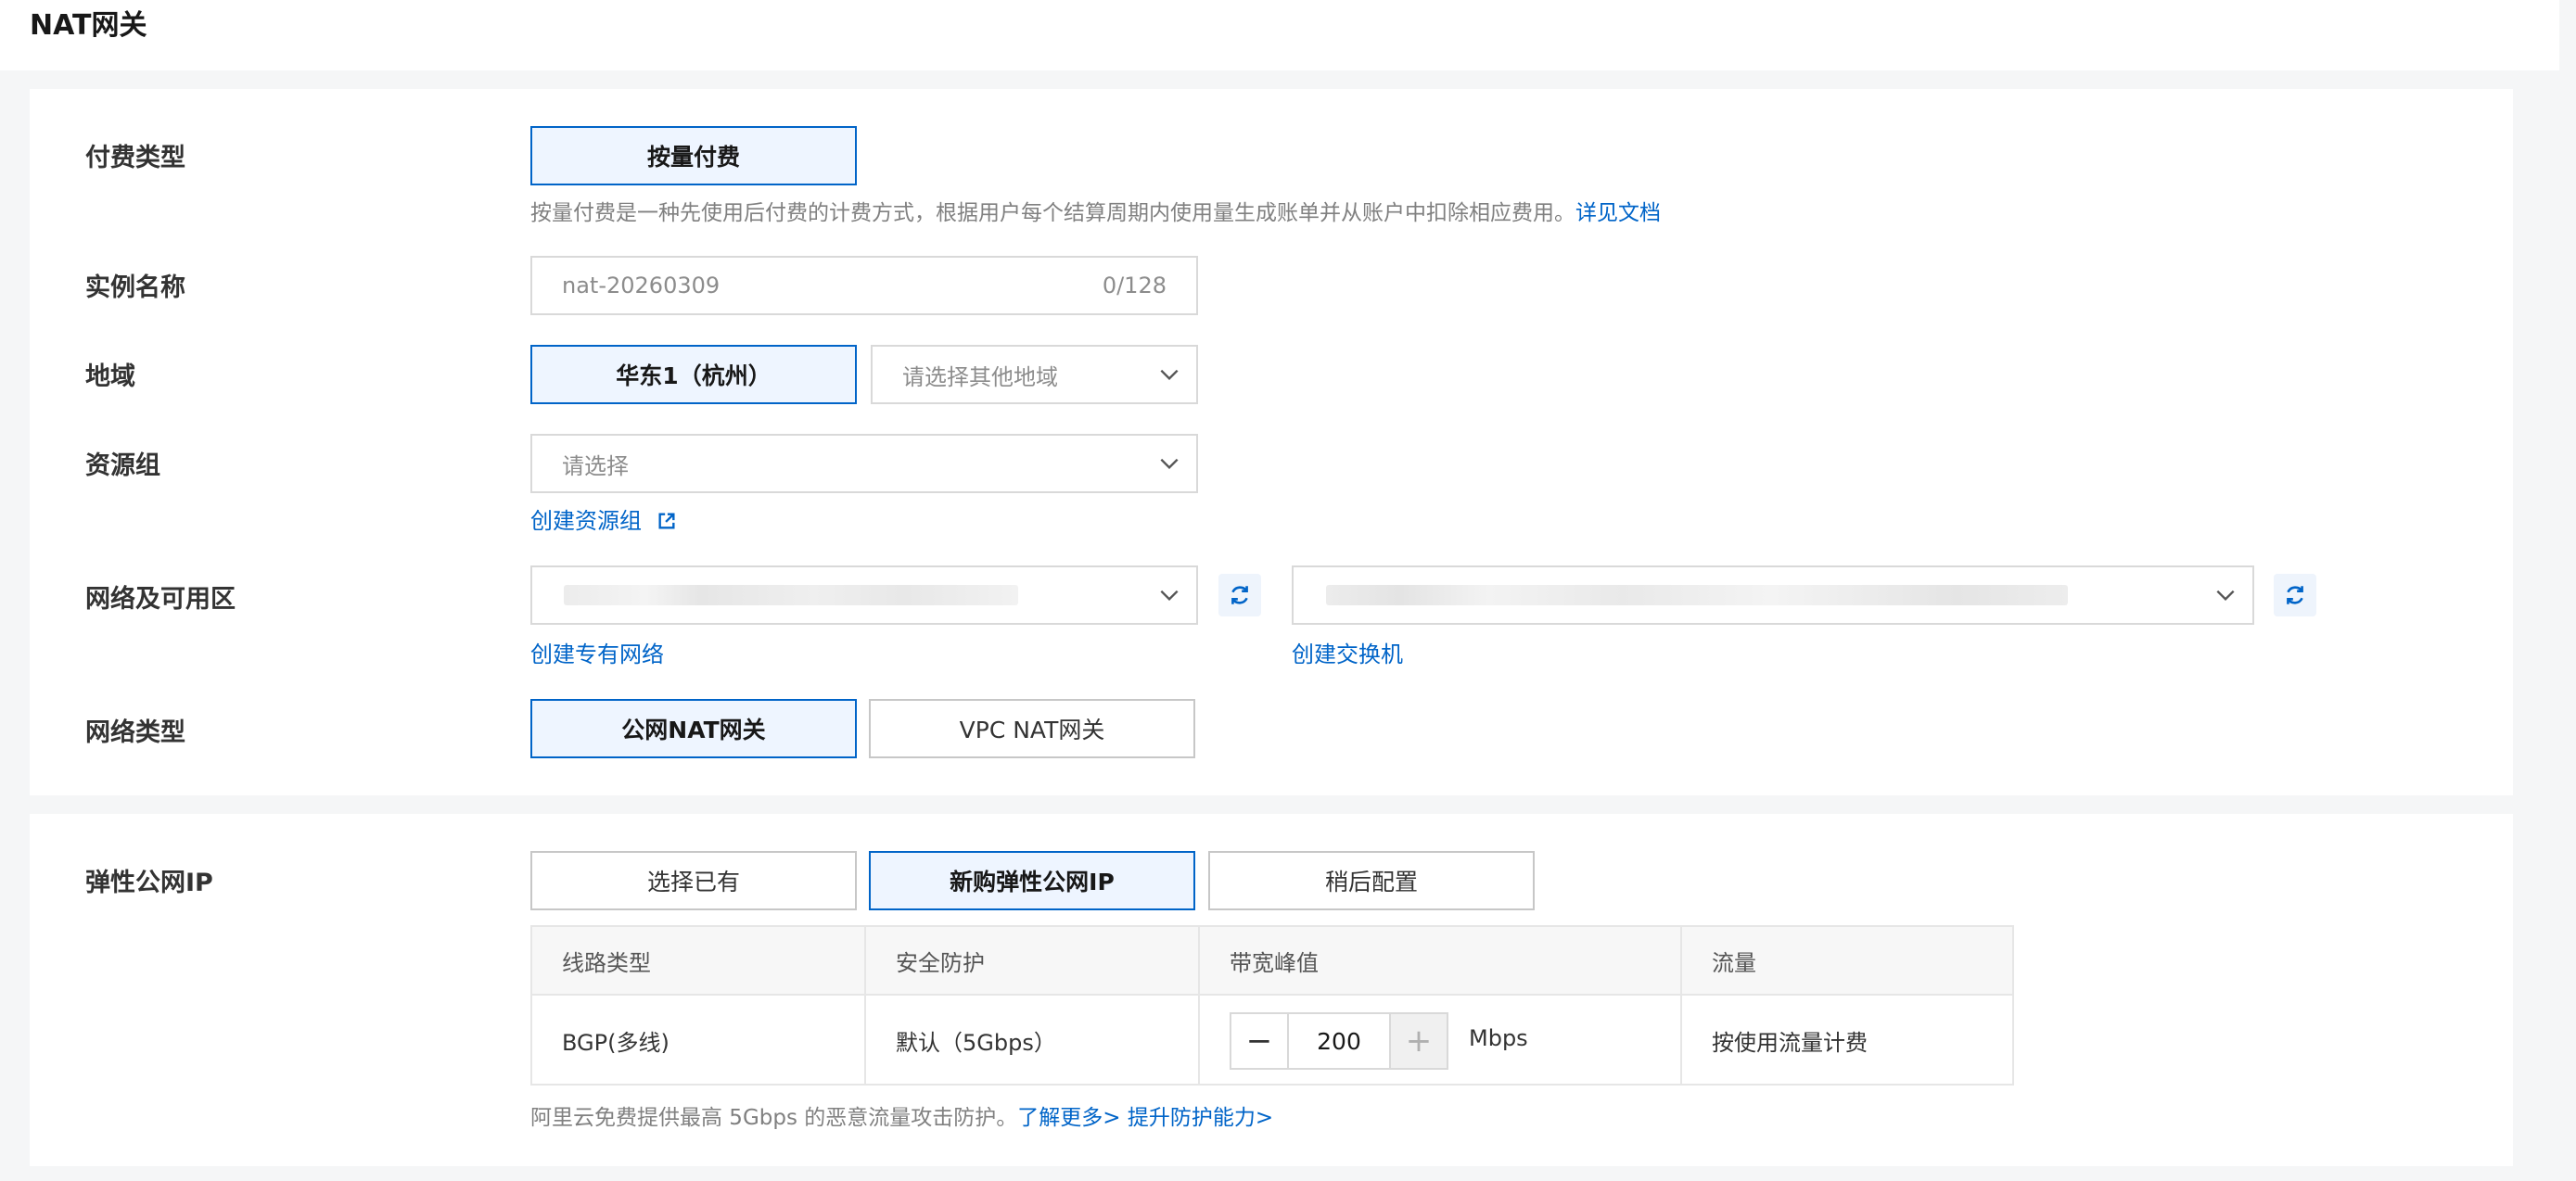 The height and width of the screenshot is (1181, 2576). Describe the element at coordinates (606, 963) in the screenshot. I see `header-line-type: 线路类型` at that location.